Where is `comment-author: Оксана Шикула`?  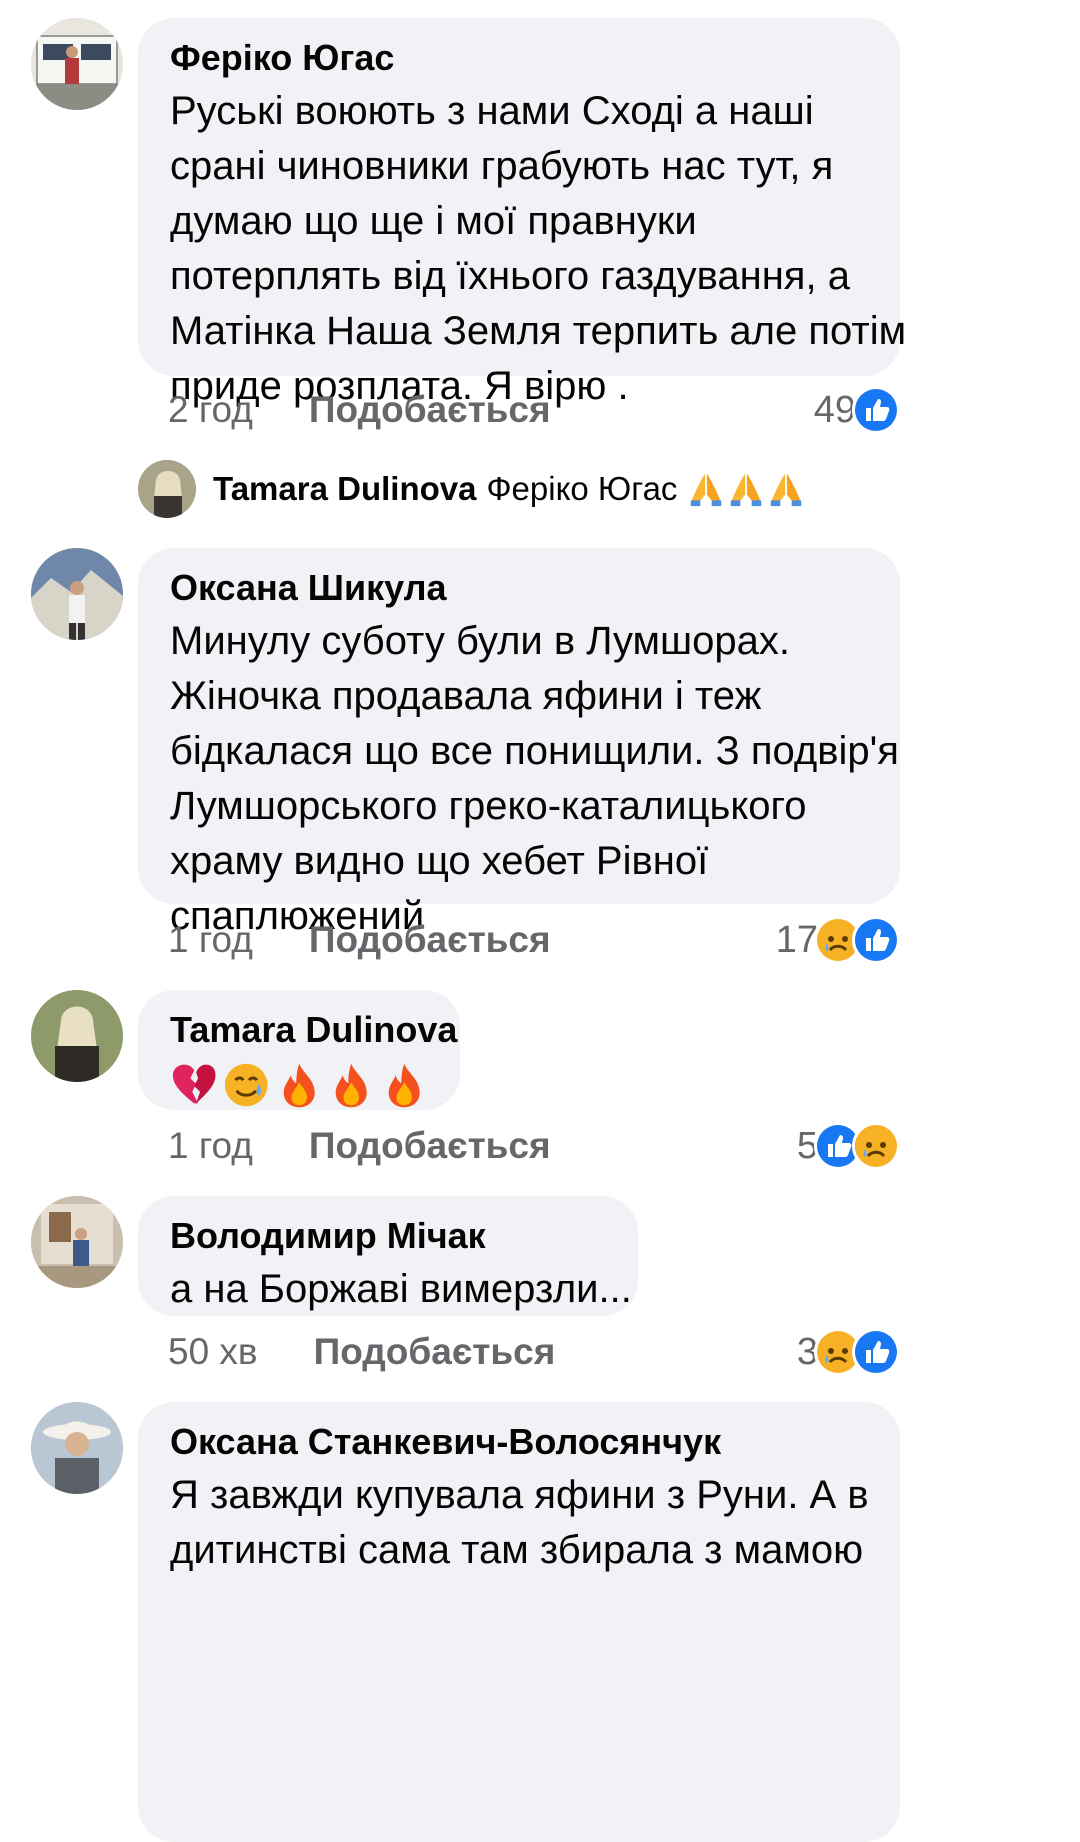 comment-author: Оксана Шикула is located at coordinates (519, 588).